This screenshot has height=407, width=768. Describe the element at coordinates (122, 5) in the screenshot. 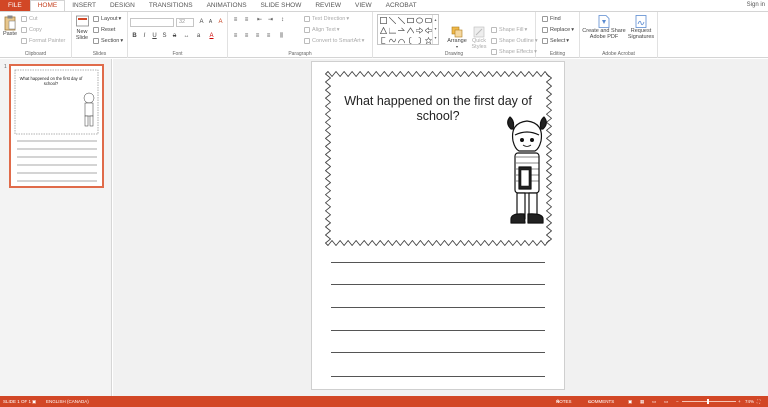

I see `tab-design: DESIGN` at that location.